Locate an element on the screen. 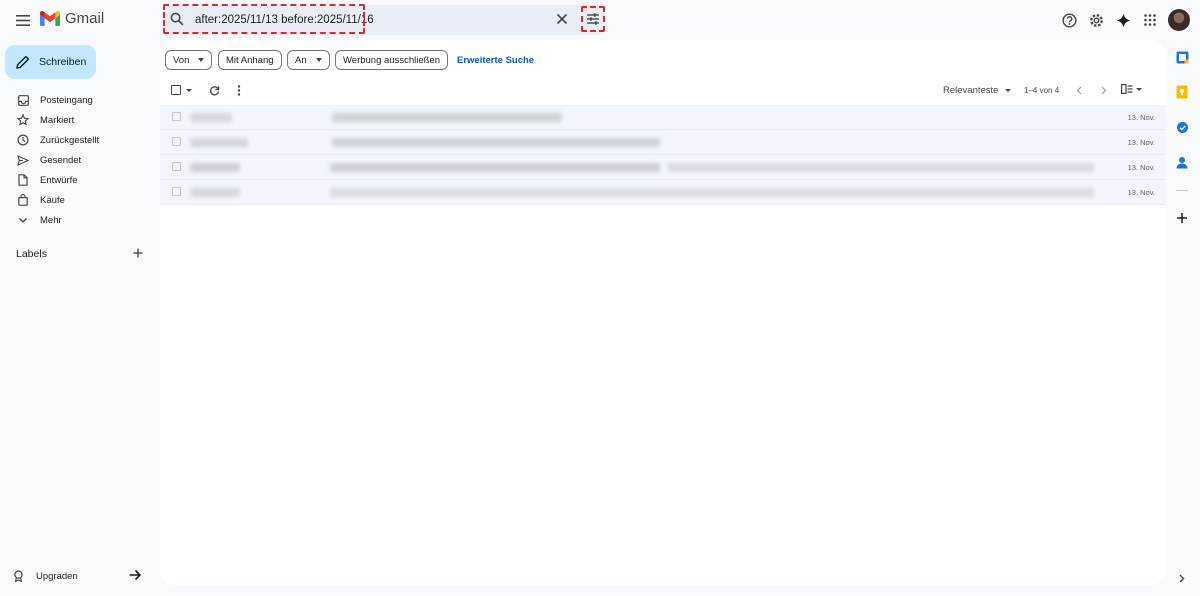 The height and width of the screenshot is (596, 1200). menu-icon is located at coordinates (23, 20).